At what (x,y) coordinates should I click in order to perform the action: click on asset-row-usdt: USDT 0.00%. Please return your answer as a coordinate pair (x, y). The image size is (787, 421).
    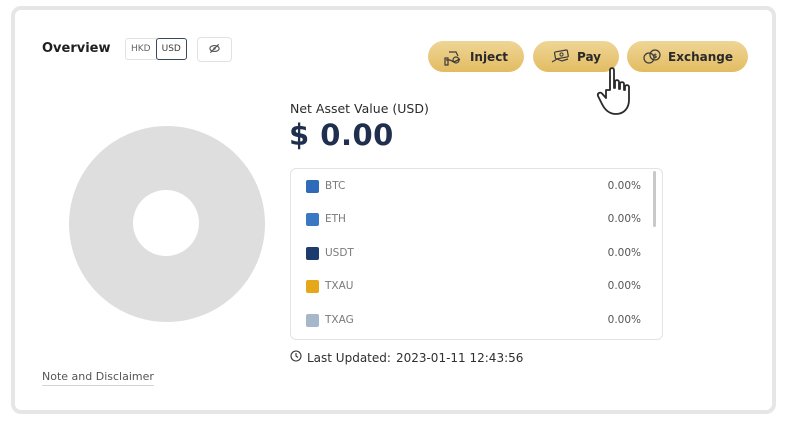
    Looking at the image, I should click on (466, 253).